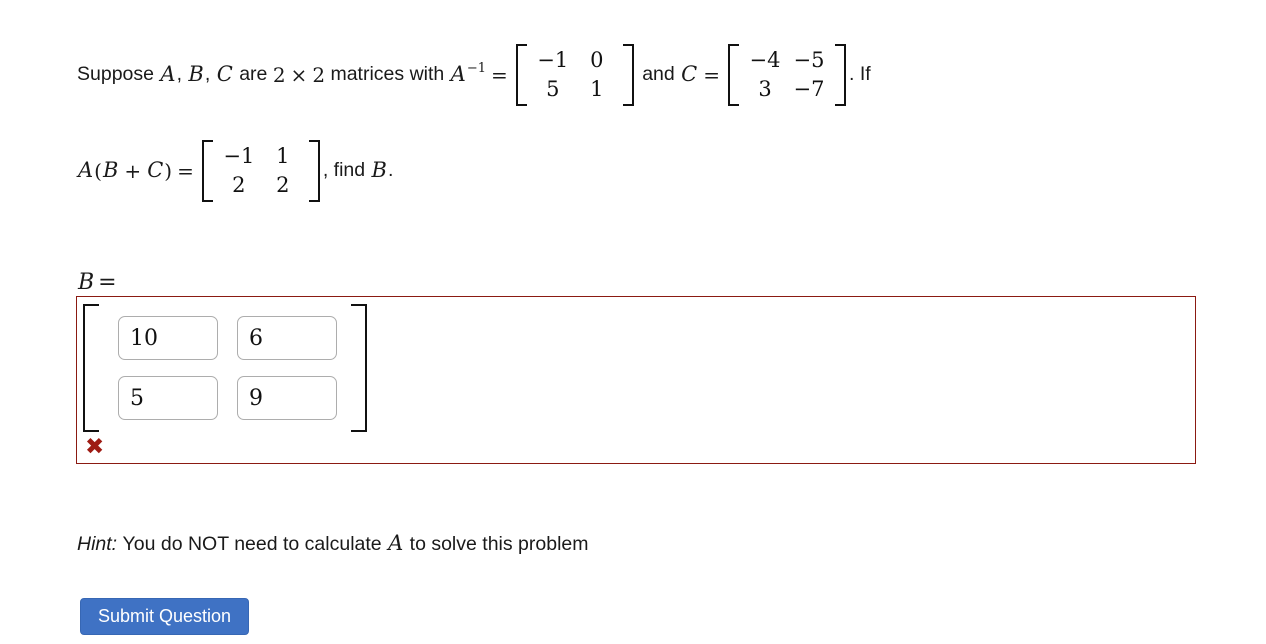 This screenshot has width=1266, height=644. I want to click on a-inverse-exponent: −1, so click(476, 69).